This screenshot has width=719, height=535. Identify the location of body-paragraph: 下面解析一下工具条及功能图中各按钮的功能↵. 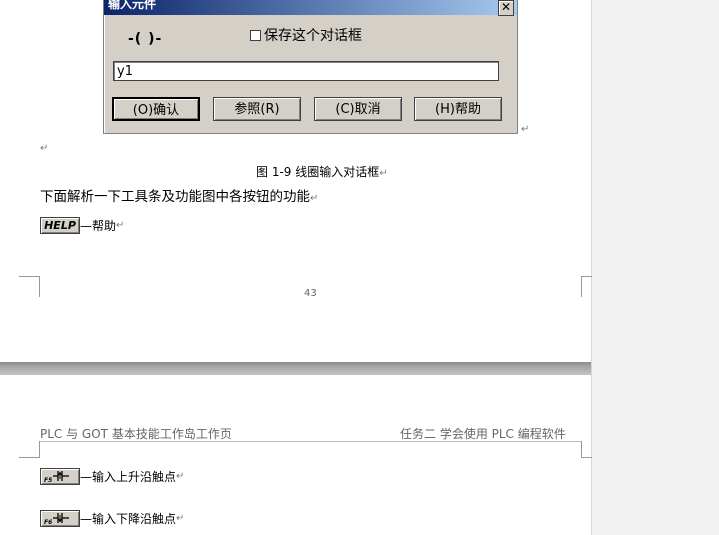
(179, 195).